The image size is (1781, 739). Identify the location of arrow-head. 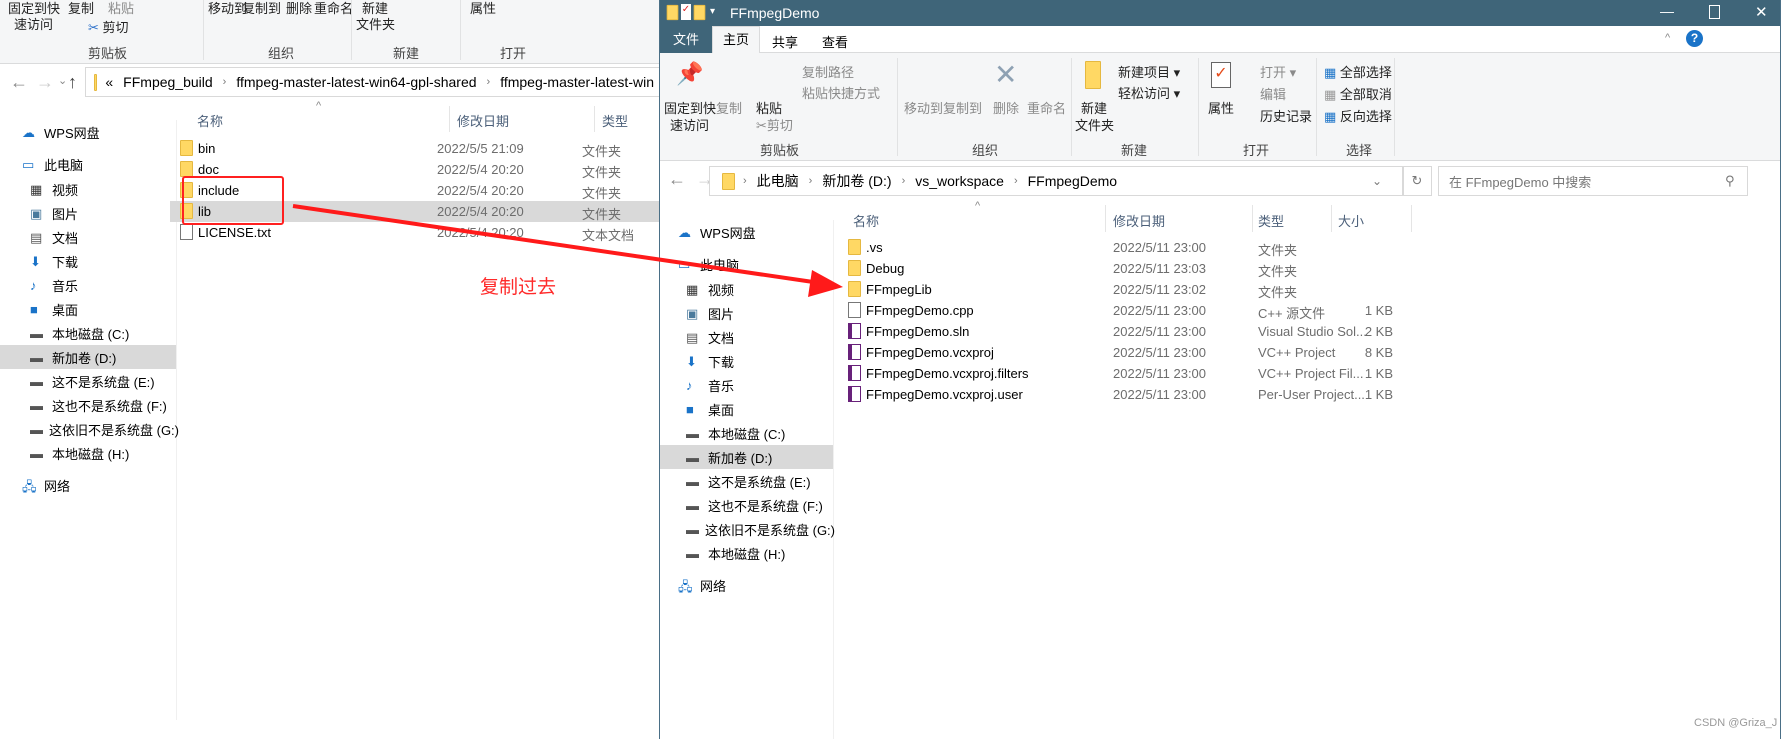
(825, 283).